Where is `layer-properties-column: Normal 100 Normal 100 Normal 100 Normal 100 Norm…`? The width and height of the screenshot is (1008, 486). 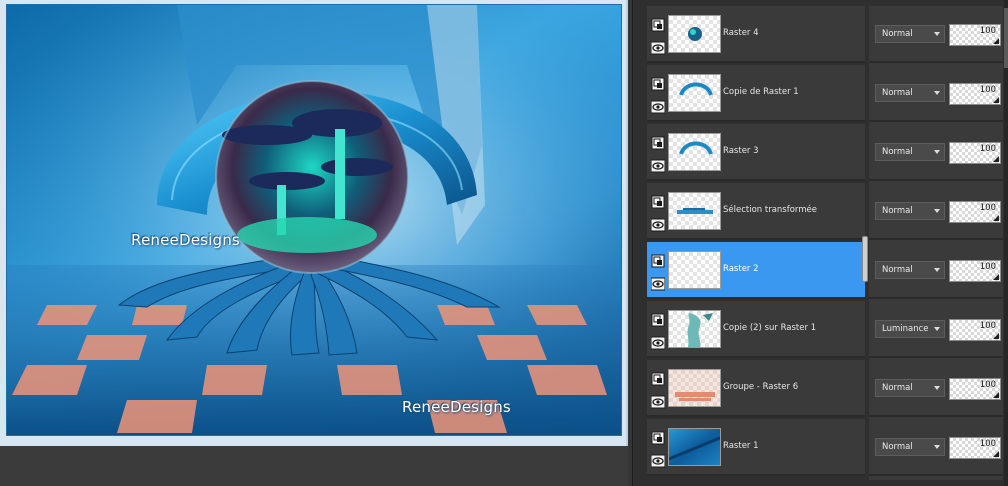 layer-properties-column: Normal 100 Normal 100 Normal 100 Normal 100 Norm… is located at coordinates (936, 243).